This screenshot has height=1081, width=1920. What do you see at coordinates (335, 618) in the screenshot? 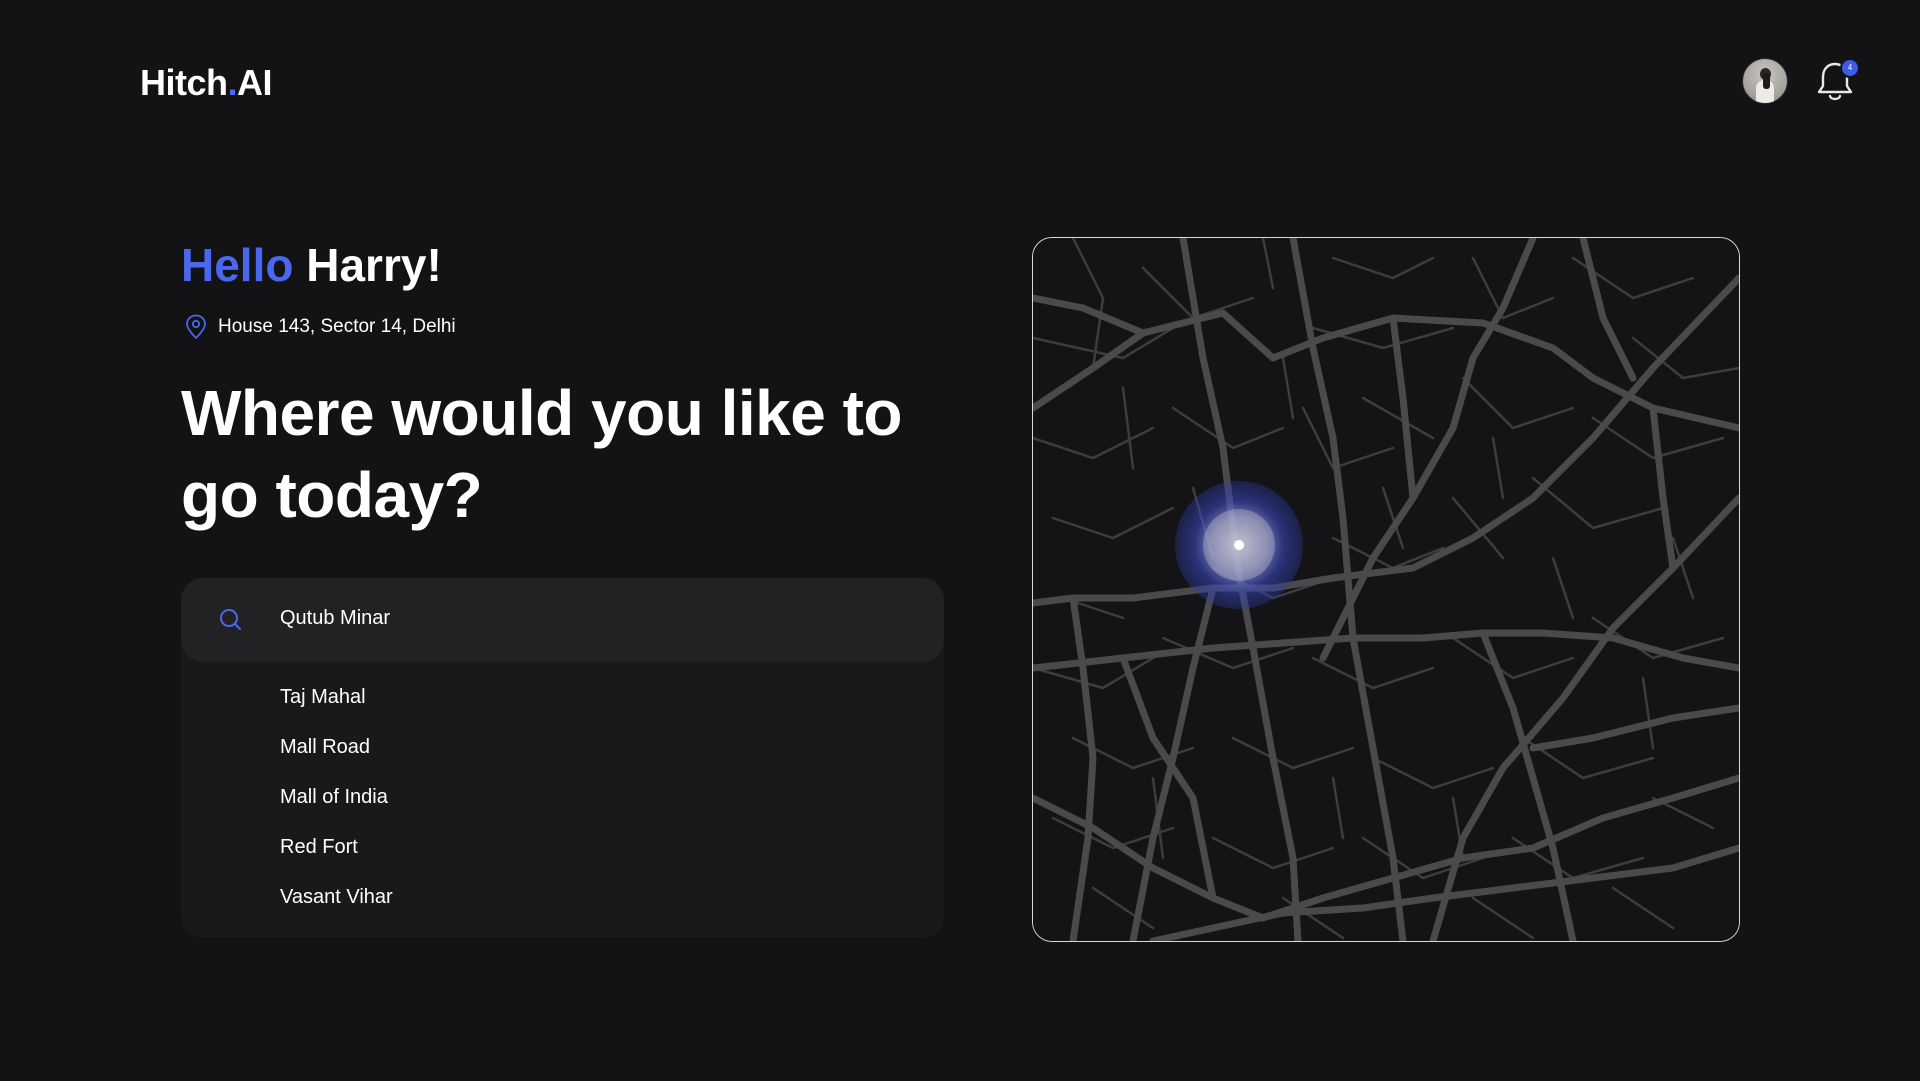
I see `search-value: Qutub Minar` at bounding box center [335, 618].